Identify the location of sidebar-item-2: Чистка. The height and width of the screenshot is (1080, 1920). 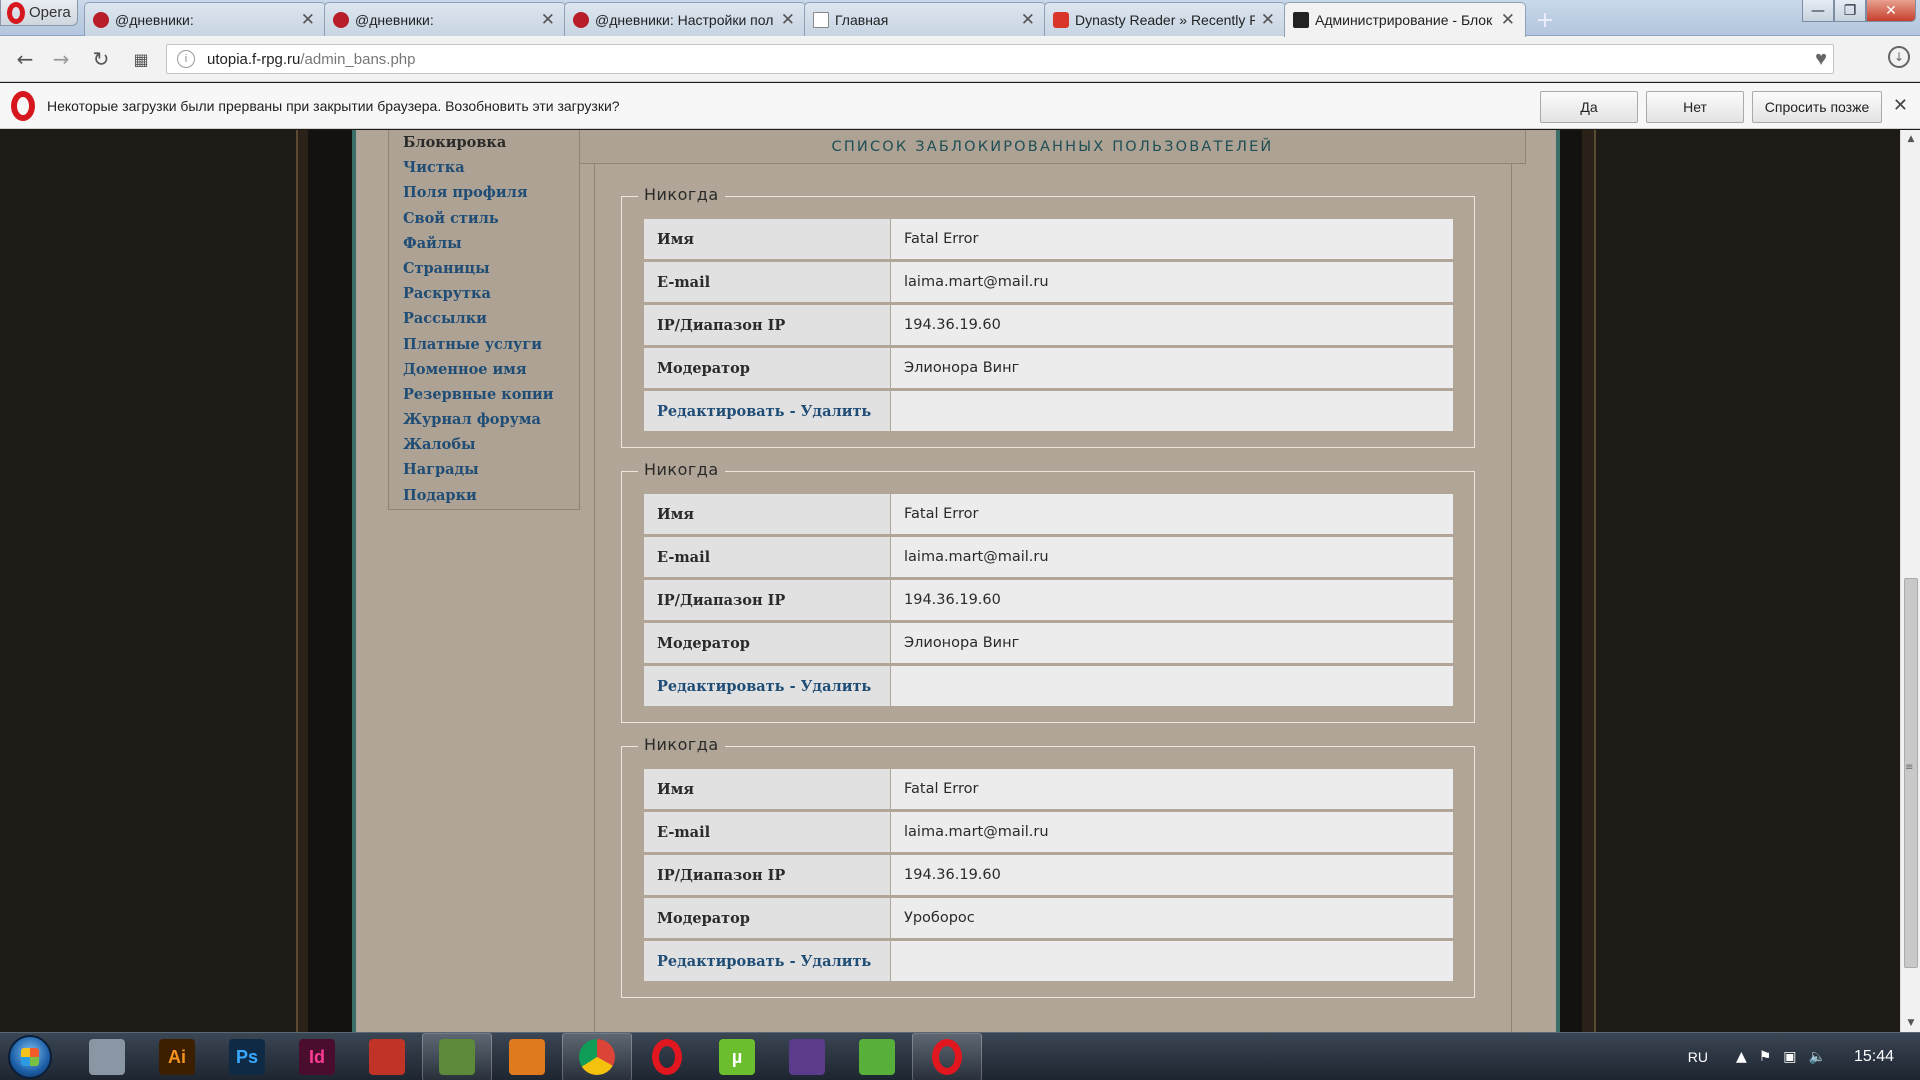
(491, 167).